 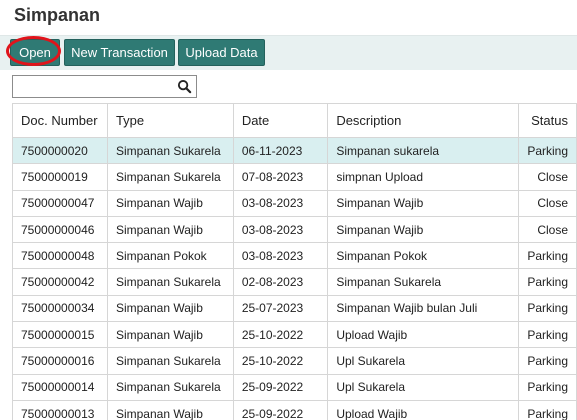 I want to click on new-transaction-button: New Transaction, so click(x=119, y=52).